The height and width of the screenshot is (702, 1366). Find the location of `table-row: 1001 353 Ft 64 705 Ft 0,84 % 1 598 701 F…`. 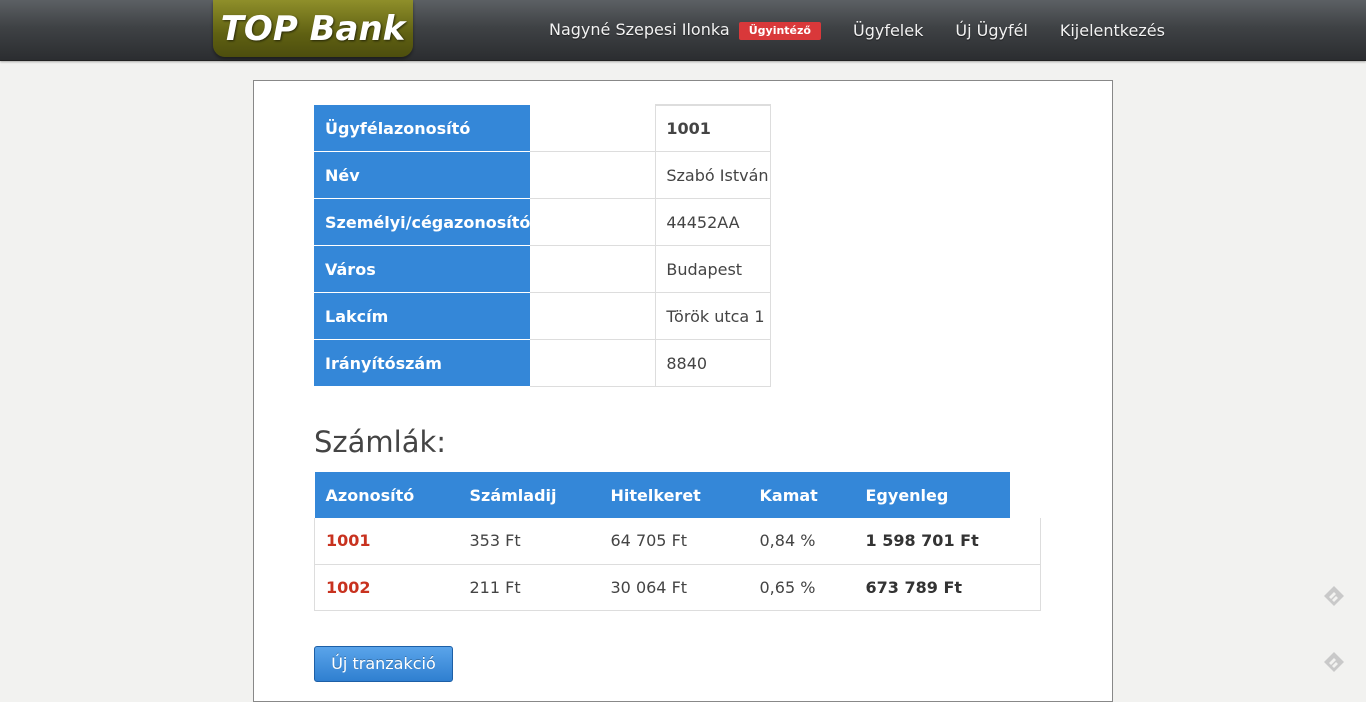

table-row: 1001 353 Ft 64 705 Ft 0,84 % 1 598 701 F… is located at coordinates (677, 541).